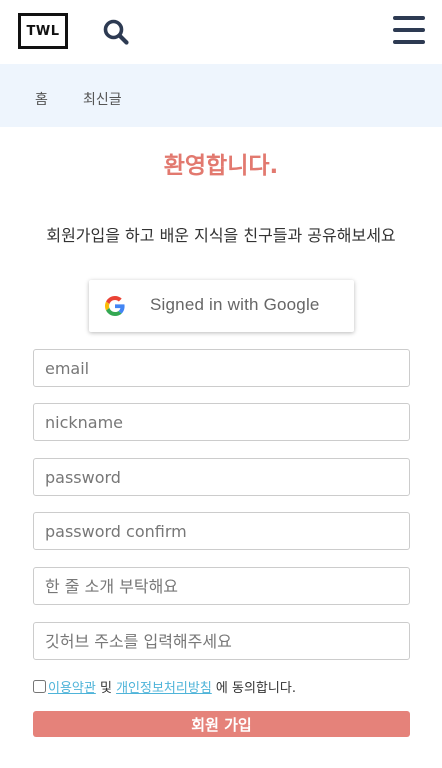 The image size is (442, 768). Describe the element at coordinates (235, 304) in the screenshot. I see `google-signin-label: Signed in with Google` at that location.